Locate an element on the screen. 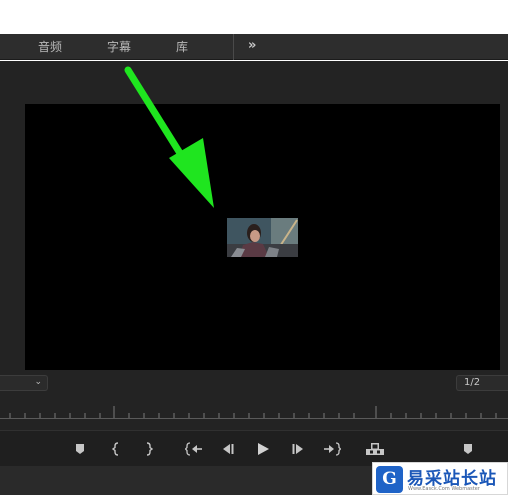  transport-controls-bar is located at coordinates (254, 448).